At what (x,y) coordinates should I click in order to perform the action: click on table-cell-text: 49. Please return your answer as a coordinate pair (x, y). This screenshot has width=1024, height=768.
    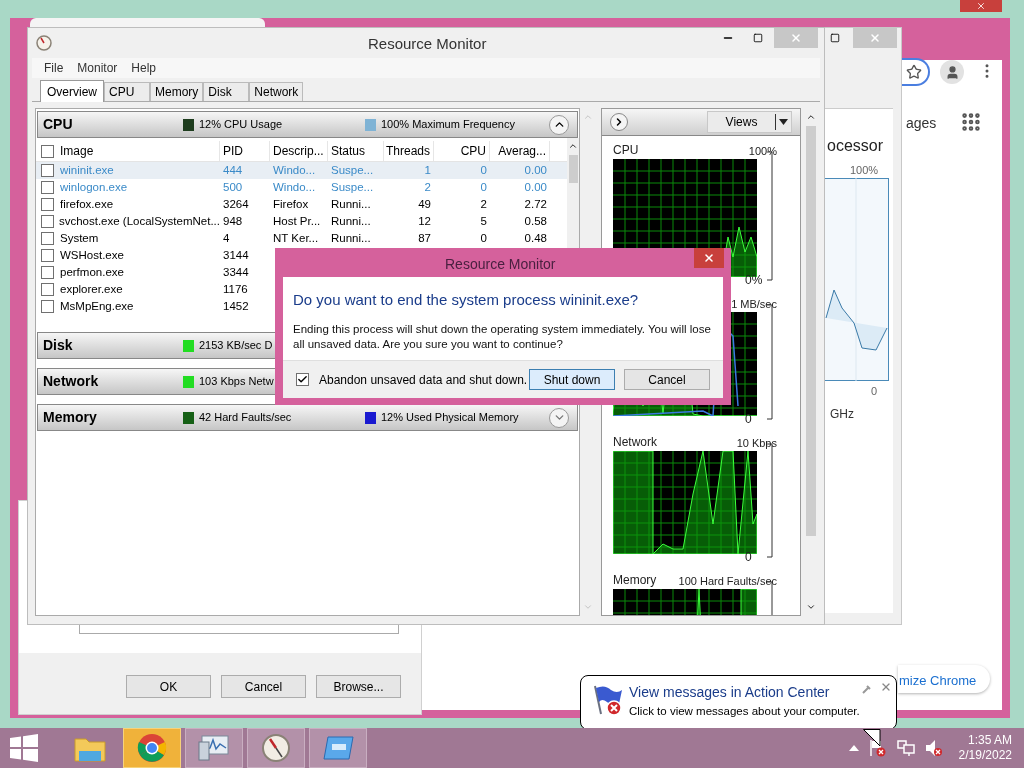
    Looking at the image, I should click on (424, 204).